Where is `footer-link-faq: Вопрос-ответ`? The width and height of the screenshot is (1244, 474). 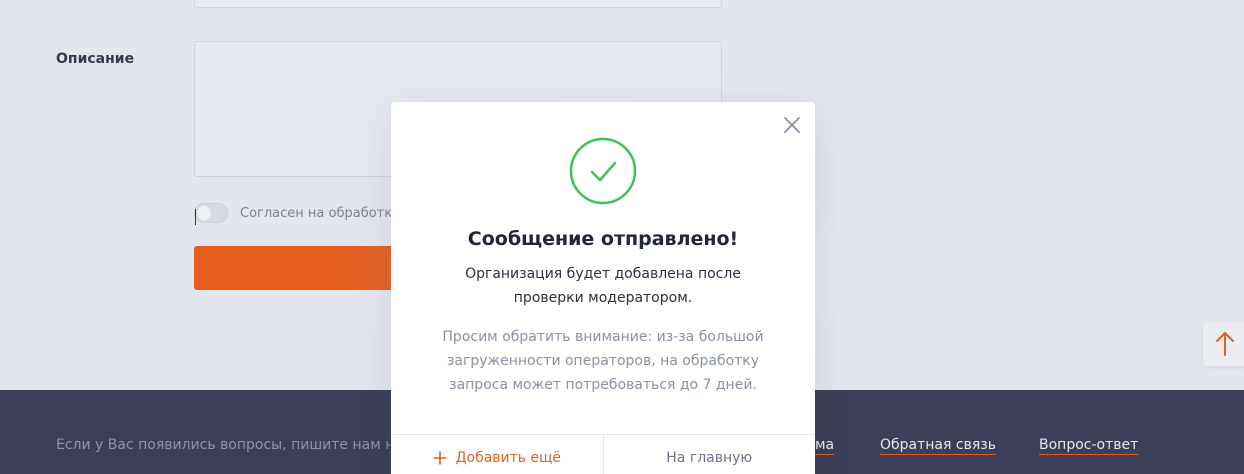
footer-link-faq: Вопрос-ответ is located at coordinates (1089, 446).